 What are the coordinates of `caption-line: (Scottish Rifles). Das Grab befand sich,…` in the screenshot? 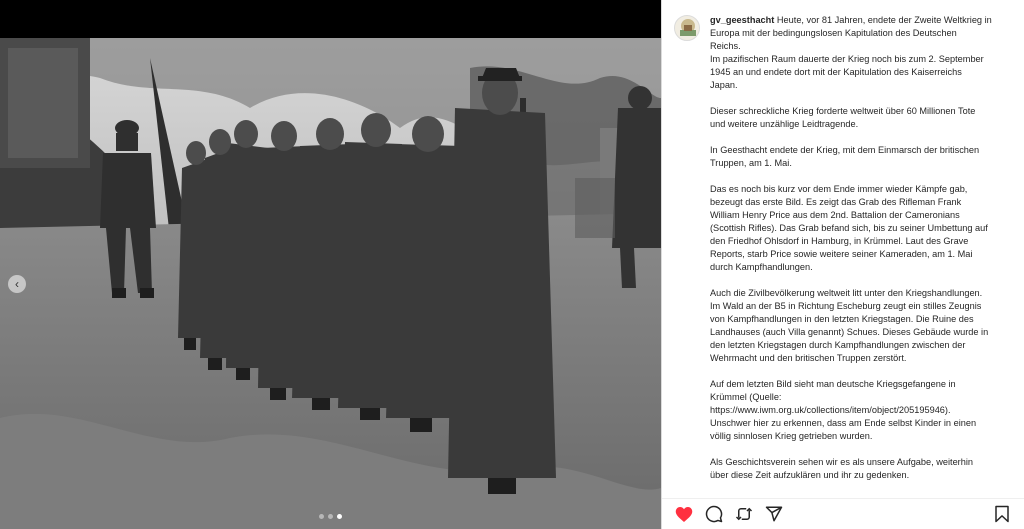 It's located at (849, 228).